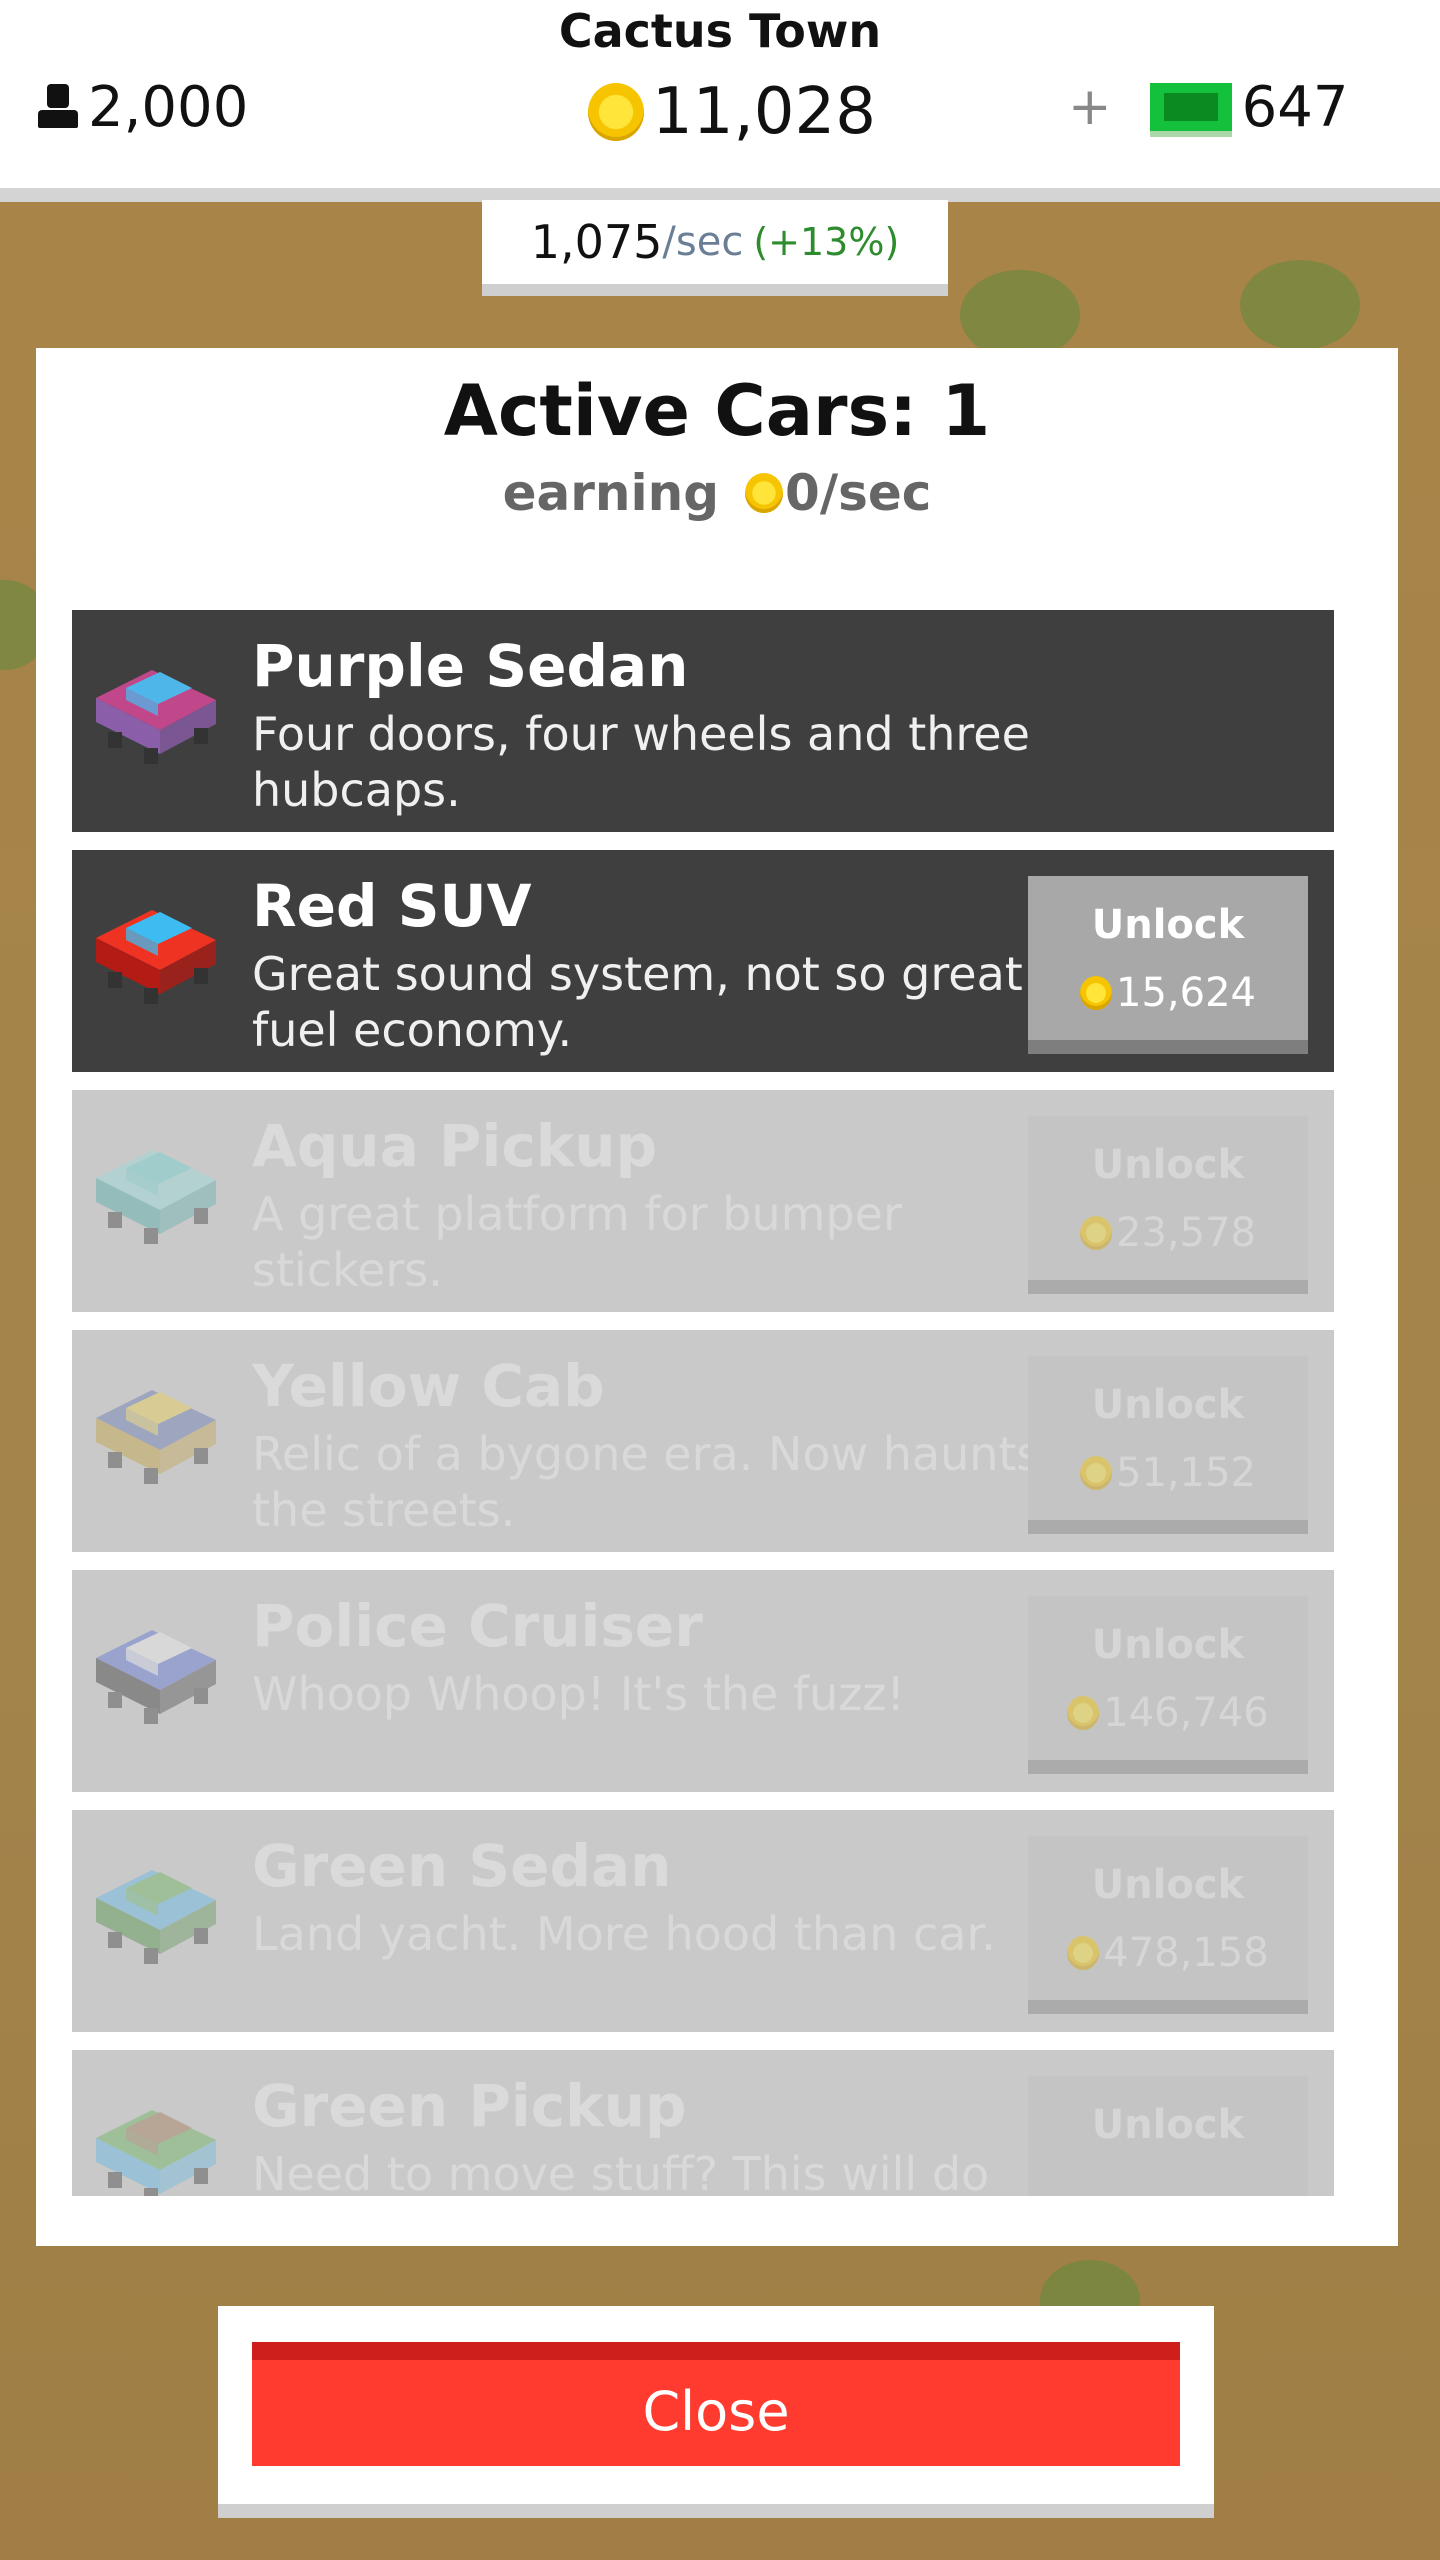 Image resolution: width=1440 pixels, height=2560 pixels. Describe the element at coordinates (1186, 1713) in the screenshot. I see `unlock-price-value: 146,746` at that location.